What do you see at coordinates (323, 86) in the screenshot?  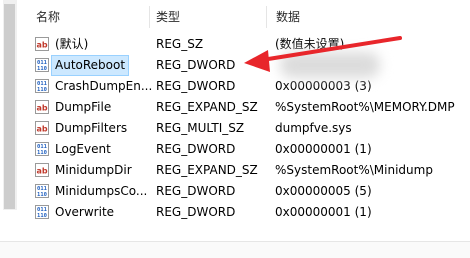 I see `value-data: 0x00000003 (3)` at bounding box center [323, 86].